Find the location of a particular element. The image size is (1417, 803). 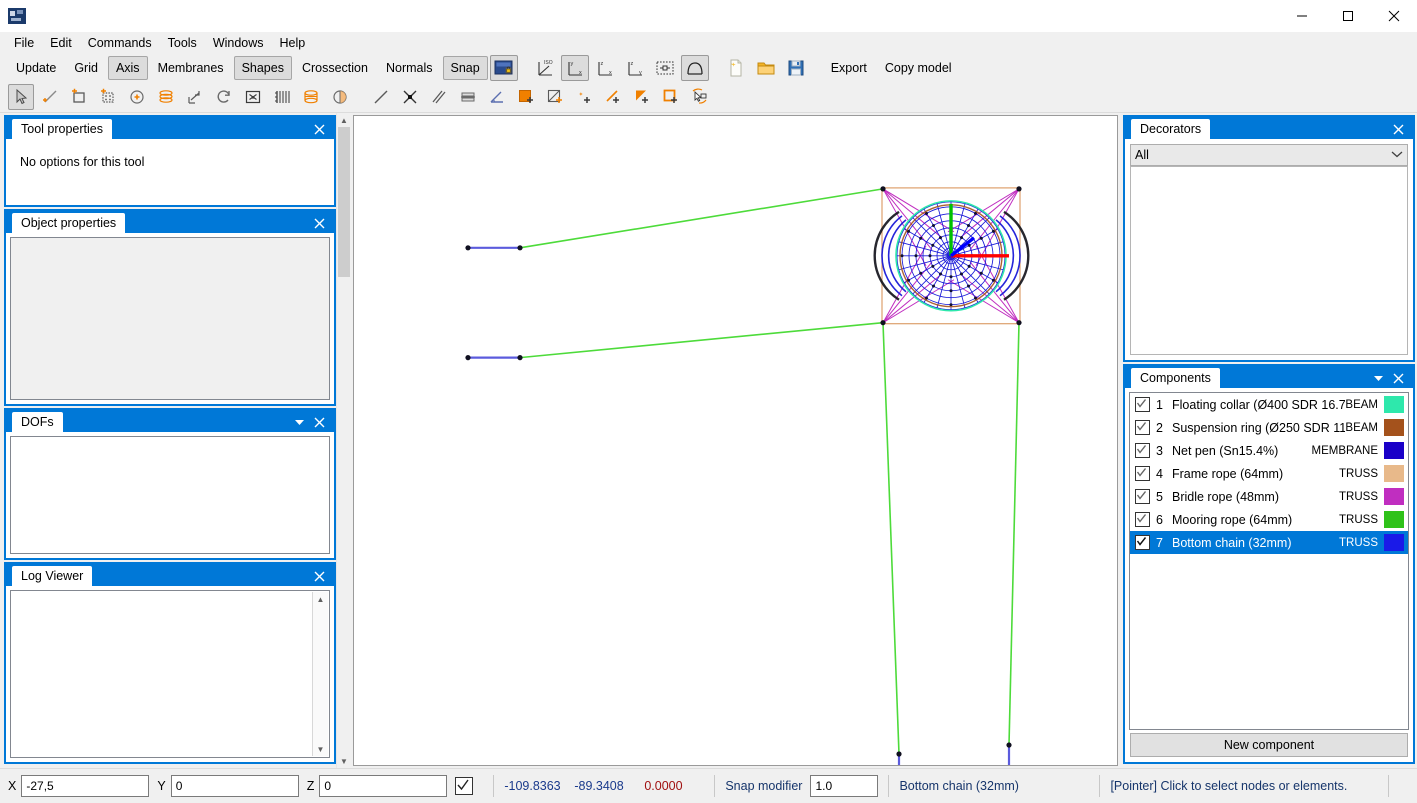

components-close-icon is located at coordinates (1398, 378).